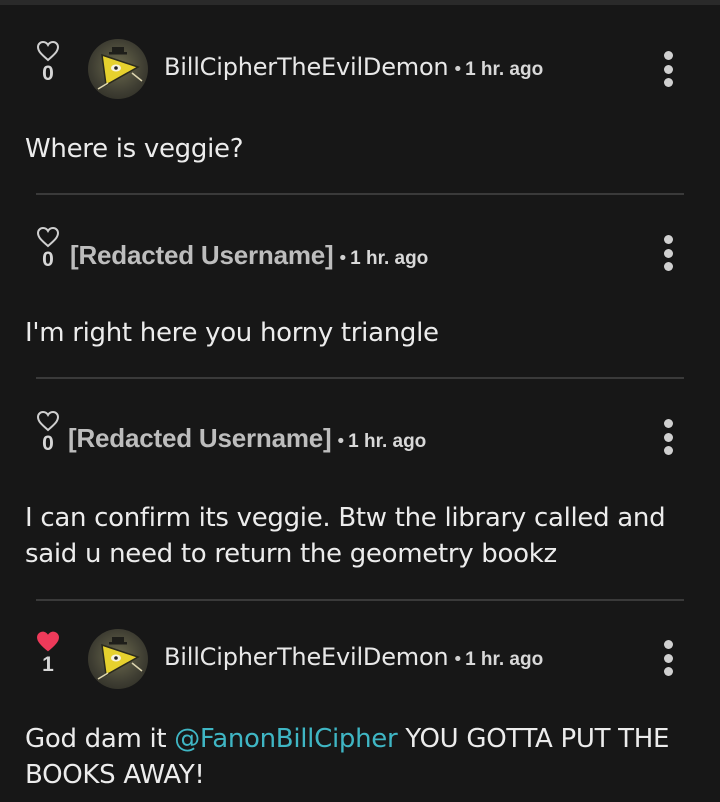 This screenshot has width=720, height=802. What do you see at coordinates (360, 149) in the screenshot?
I see `comment-text: Where is veggie?` at bounding box center [360, 149].